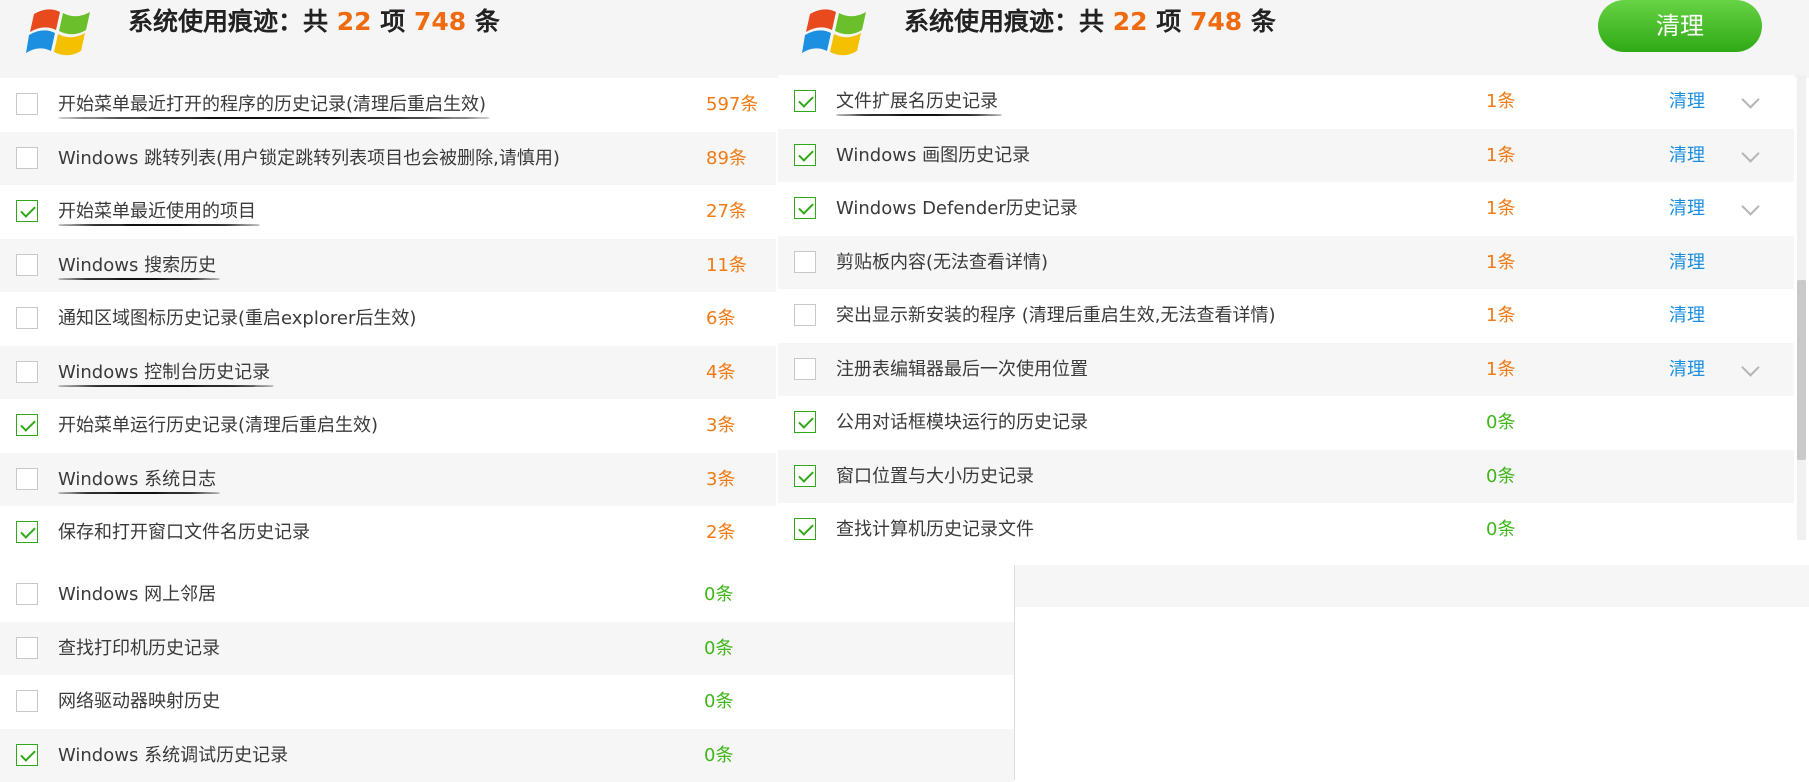 This screenshot has height=782, width=1809. What do you see at coordinates (1286, 102) in the screenshot?
I see `list-item: 文件扩展名历史记录1条清理` at bounding box center [1286, 102].